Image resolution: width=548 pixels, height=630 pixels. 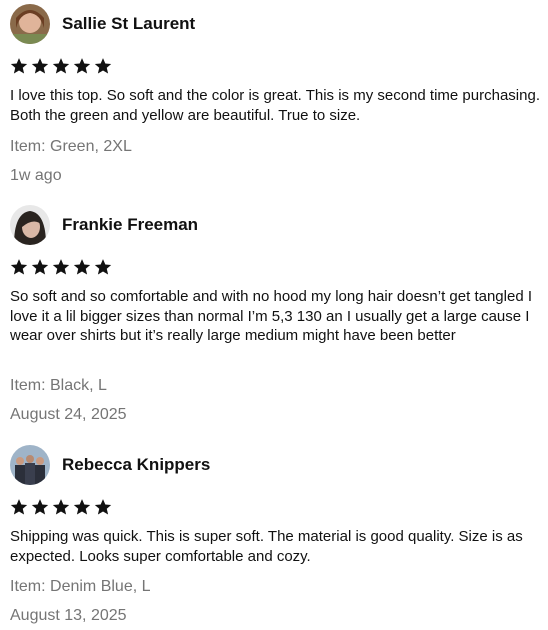 I want to click on review-date: August 13, 2025, so click(x=68, y=615).